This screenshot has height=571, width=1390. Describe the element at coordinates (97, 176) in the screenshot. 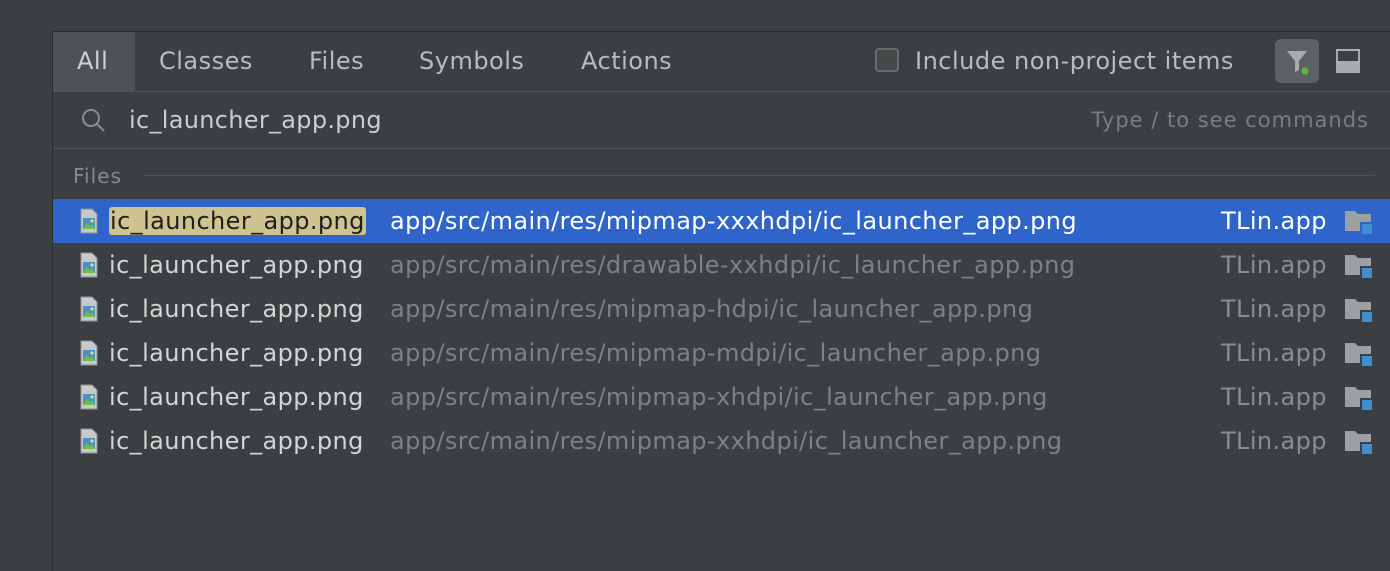

I see `group-header-files: Files` at that location.